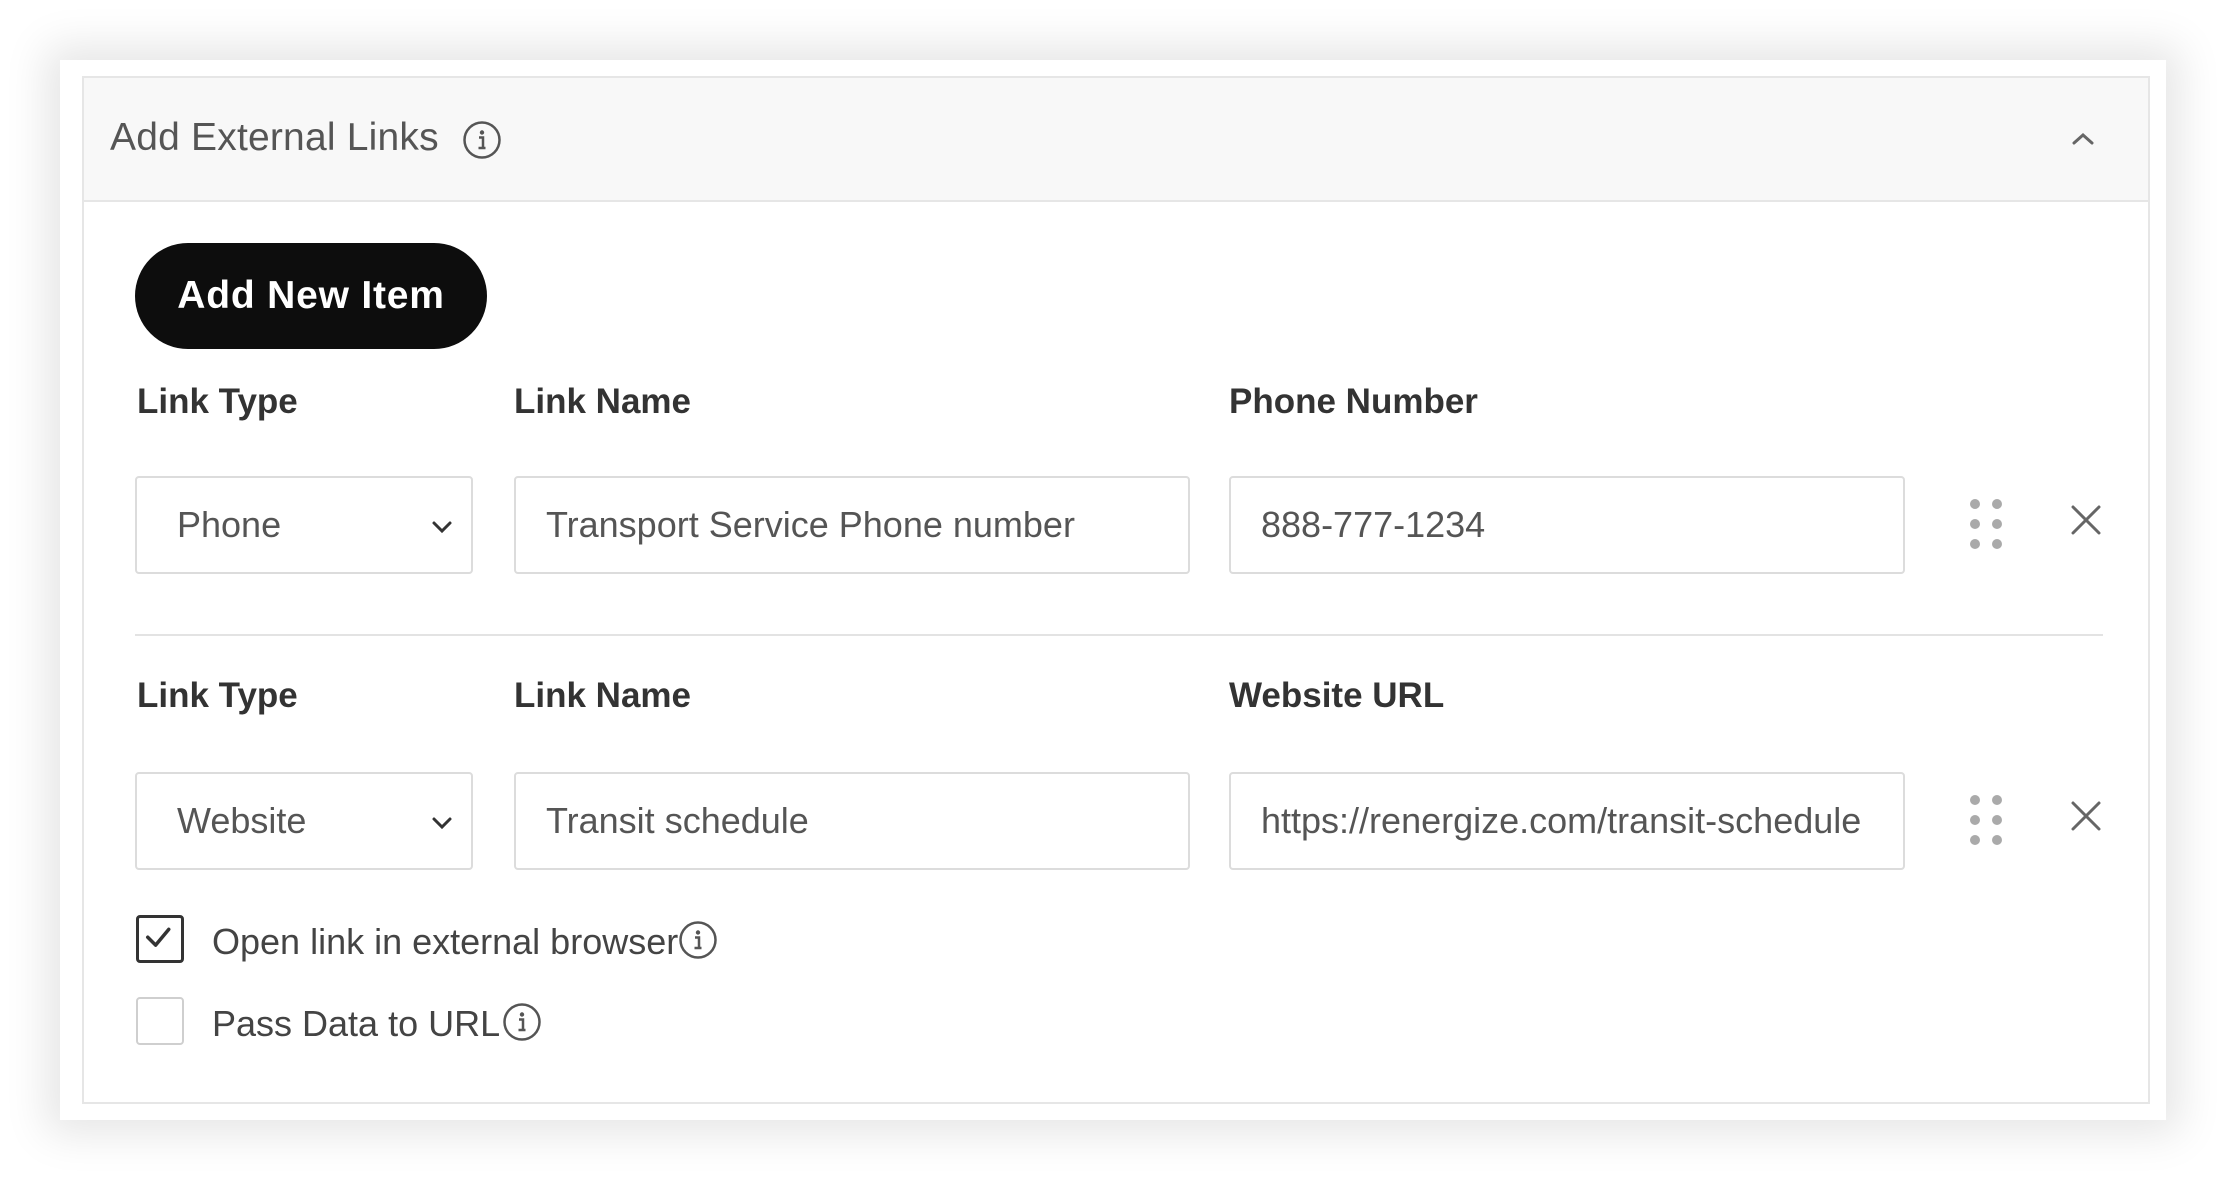  Describe the element at coordinates (1116, 140) in the screenshot. I see `panel-header: Add External Links` at that location.